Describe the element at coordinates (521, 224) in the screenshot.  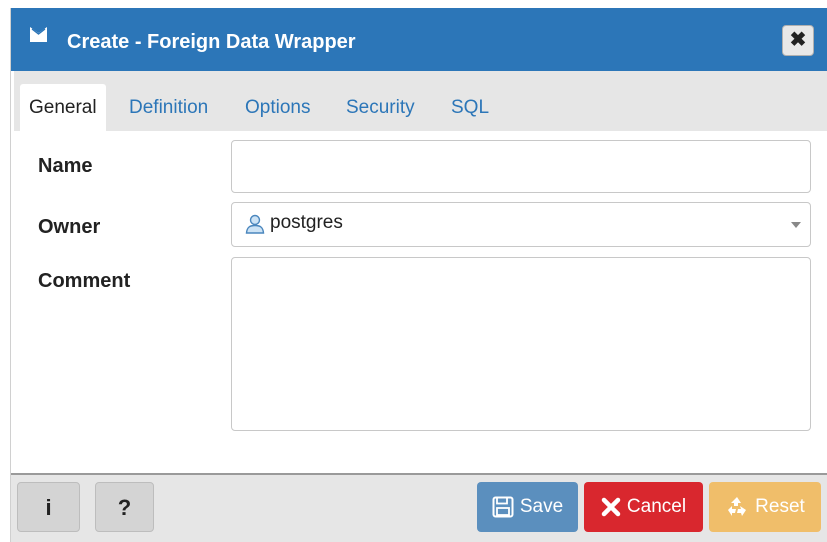
I see `owner-select: postgres` at that location.